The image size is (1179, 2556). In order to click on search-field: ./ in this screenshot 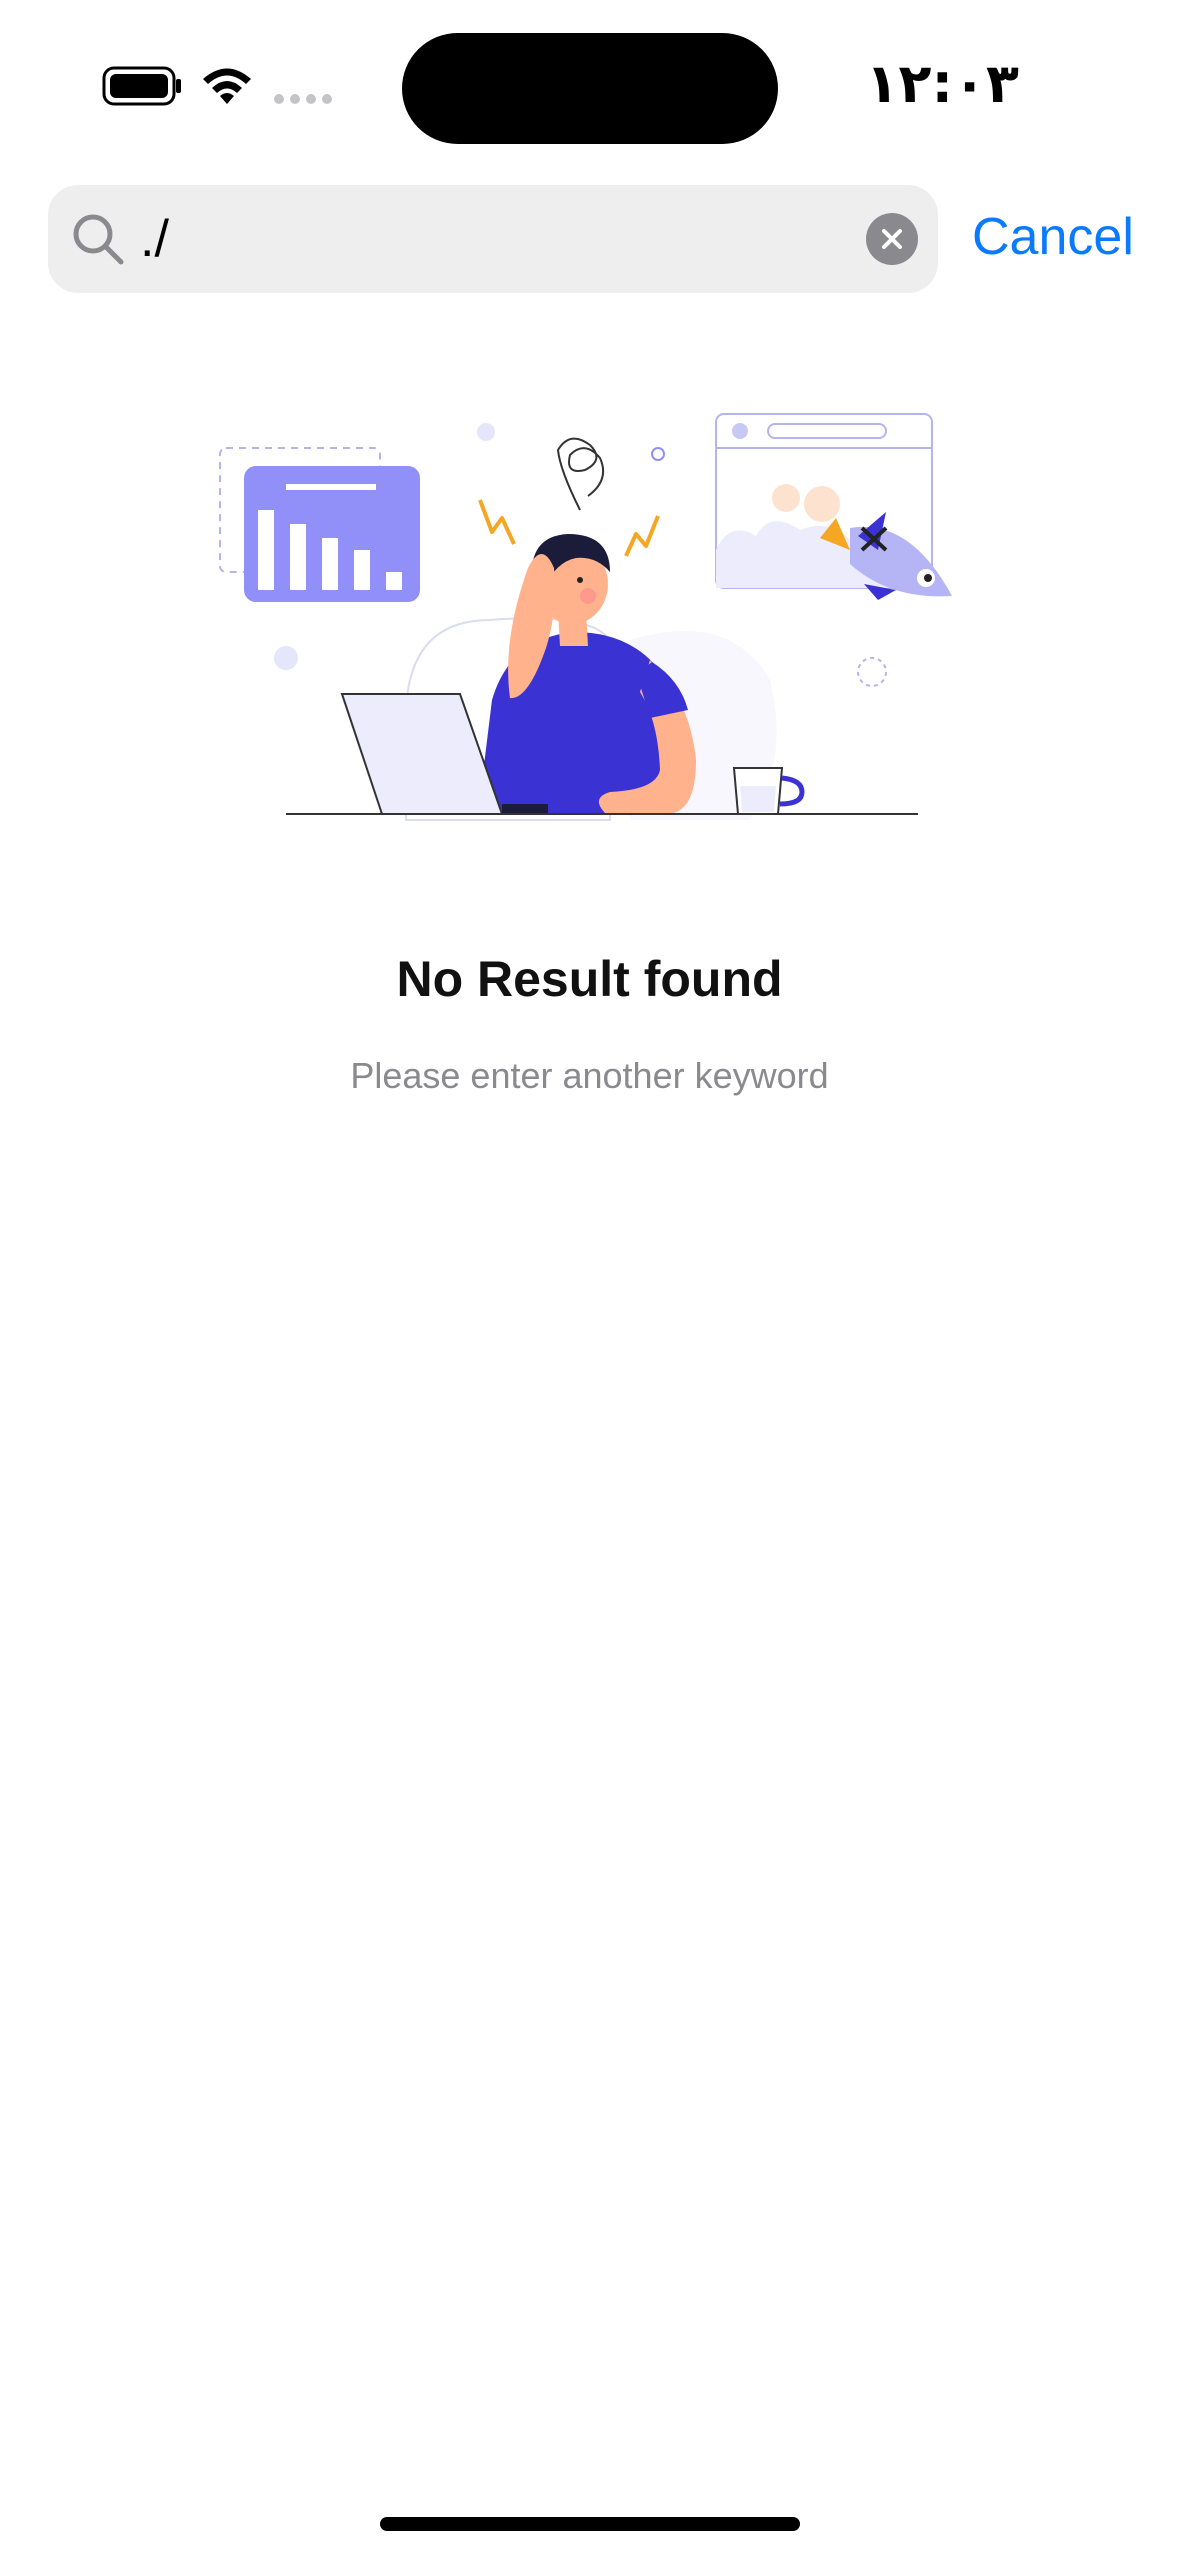, I will do `click(493, 239)`.